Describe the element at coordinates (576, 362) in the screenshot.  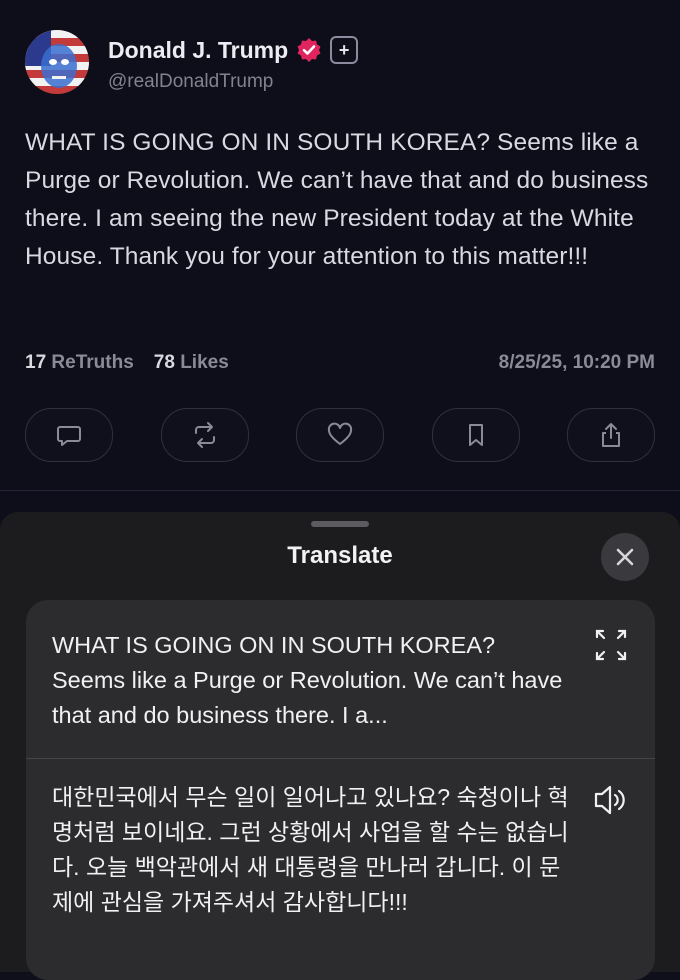
I see `post-timestamp: 8/25/25, 10:20 PM` at that location.